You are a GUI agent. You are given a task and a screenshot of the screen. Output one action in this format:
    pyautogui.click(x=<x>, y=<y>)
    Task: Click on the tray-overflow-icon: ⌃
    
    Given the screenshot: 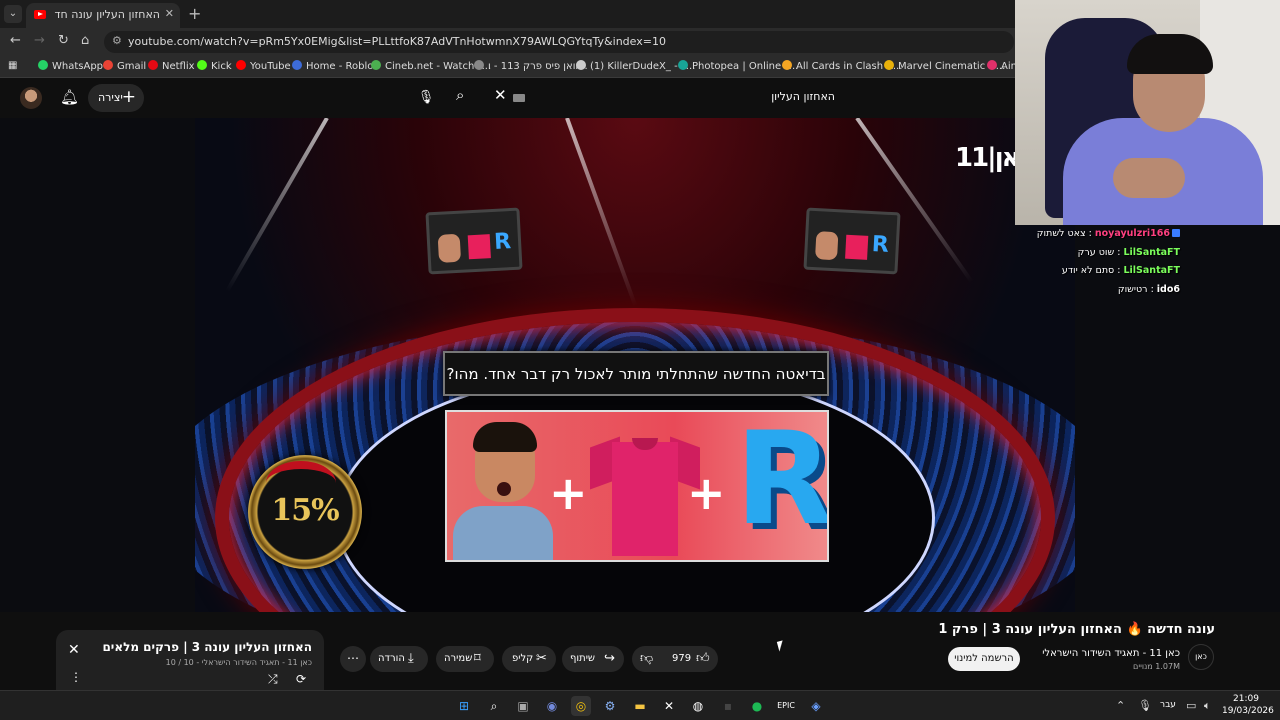 What is the action you would take?
    pyautogui.click(x=1120, y=705)
    